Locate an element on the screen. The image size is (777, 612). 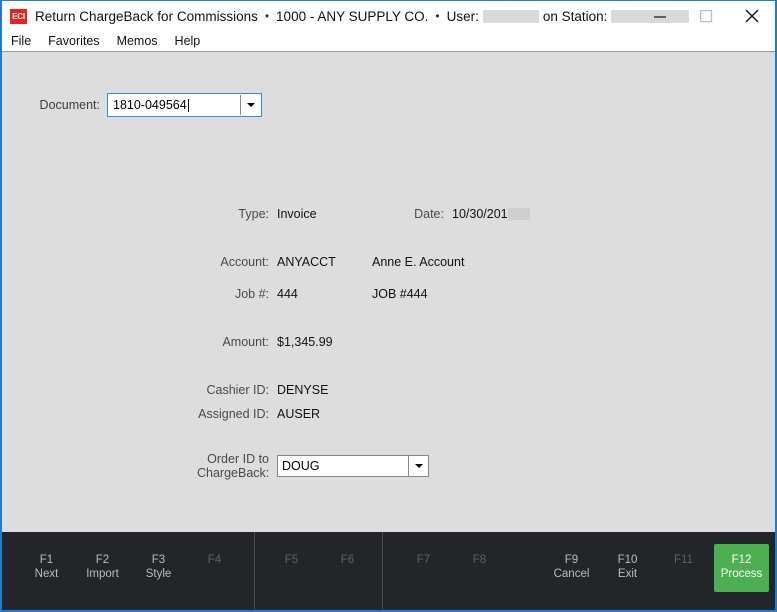
field-amount: Amount: $1,345.99 is located at coordinates (265, 342).